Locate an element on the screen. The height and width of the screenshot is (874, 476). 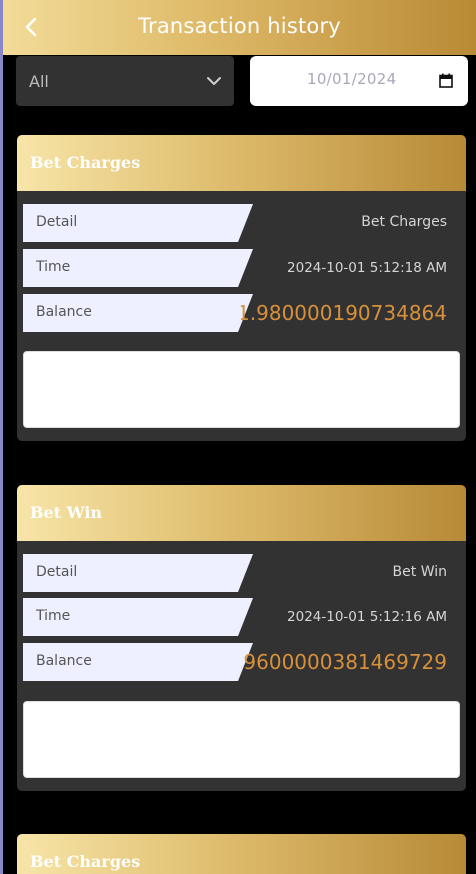
app-header: Transaction history is located at coordinates (239, 27).